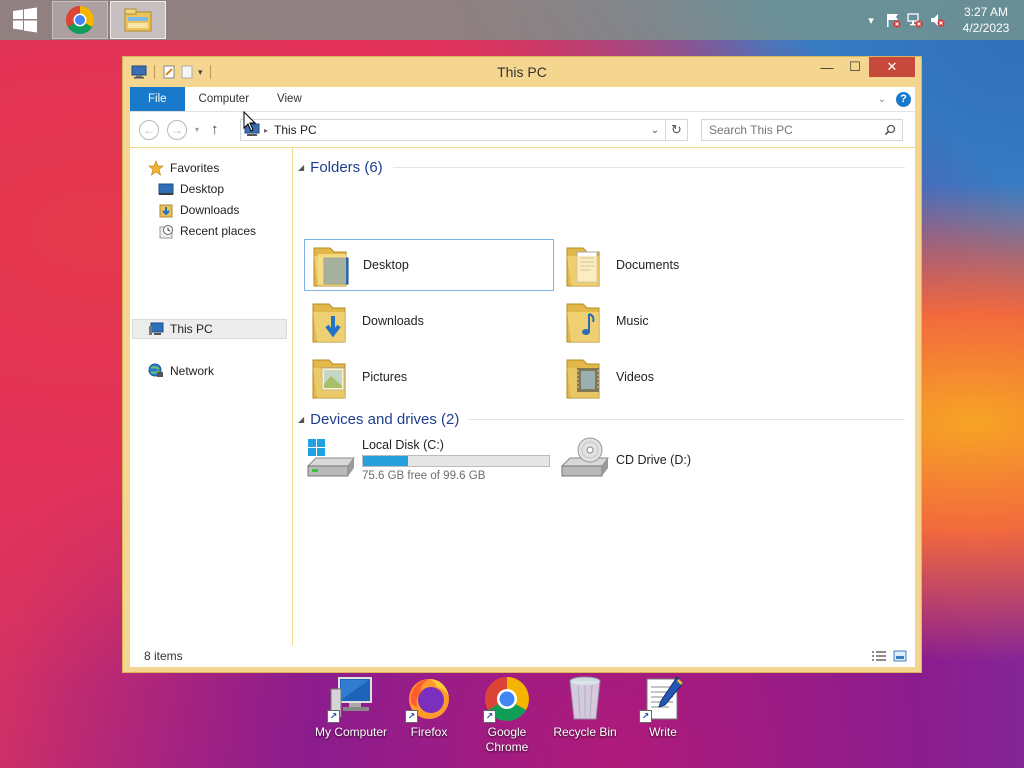 The image size is (1024, 768). I want to click on desktop-icon-write: ↗ Write, so click(663, 707).